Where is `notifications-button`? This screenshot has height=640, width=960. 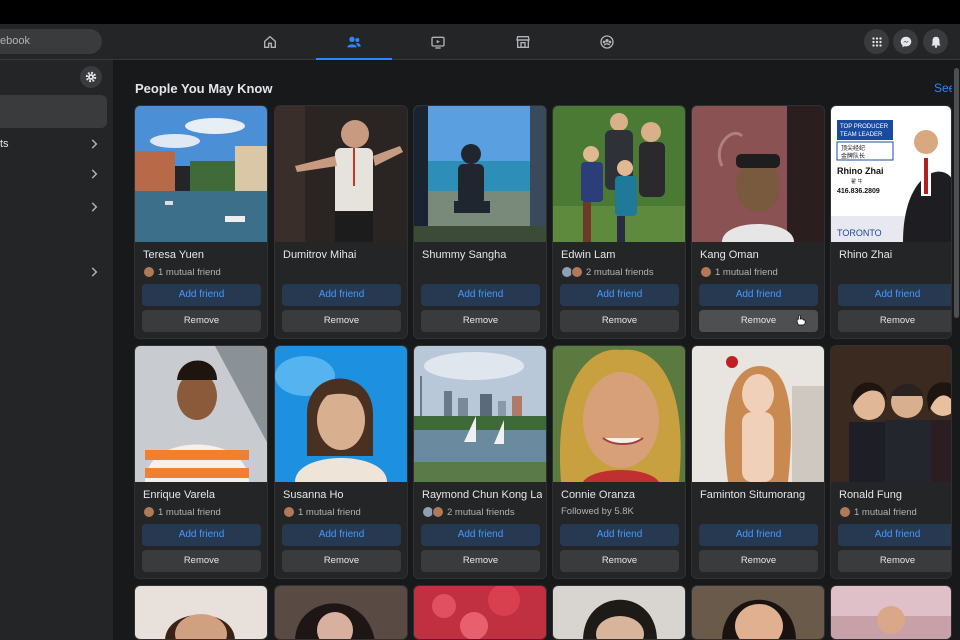
notifications-button is located at coordinates (935, 41).